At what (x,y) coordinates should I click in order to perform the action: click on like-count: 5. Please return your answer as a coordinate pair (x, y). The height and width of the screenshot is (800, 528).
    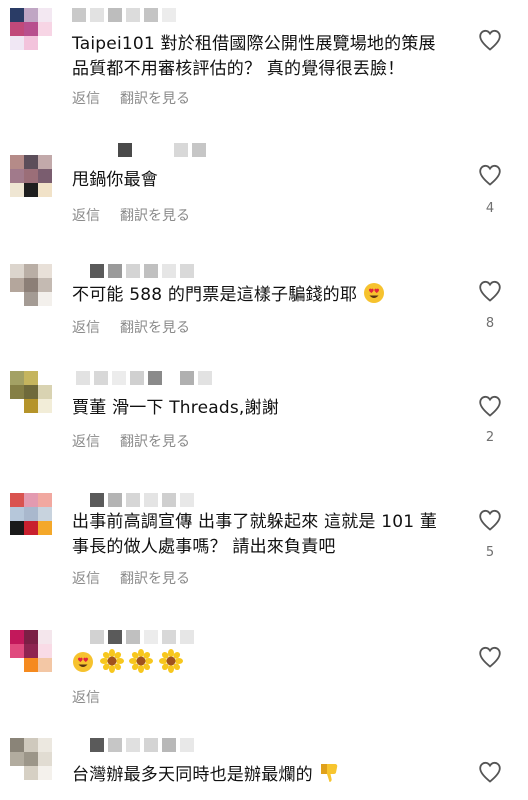
    Looking at the image, I should click on (490, 552).